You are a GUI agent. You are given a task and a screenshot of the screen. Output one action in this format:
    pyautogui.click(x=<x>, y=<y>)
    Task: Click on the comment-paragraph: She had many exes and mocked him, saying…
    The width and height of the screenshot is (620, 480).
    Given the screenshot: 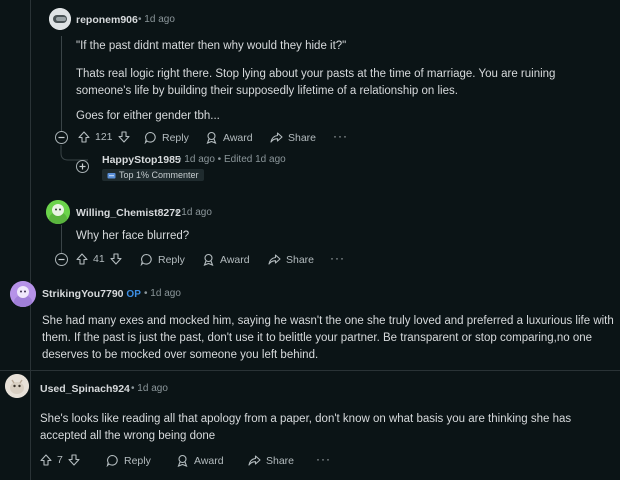 What is the action you would take?
    pyautogui.click(x=328, y=338)
    